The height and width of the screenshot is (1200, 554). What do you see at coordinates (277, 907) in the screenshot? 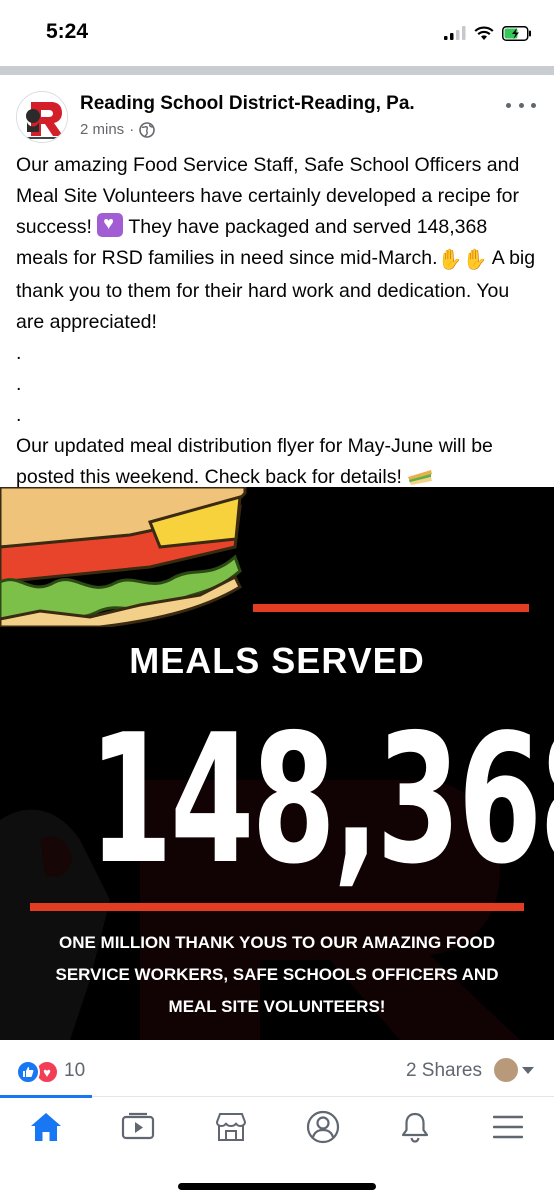
I see `flyer-bottom-line` at bounding box center [277, 907].